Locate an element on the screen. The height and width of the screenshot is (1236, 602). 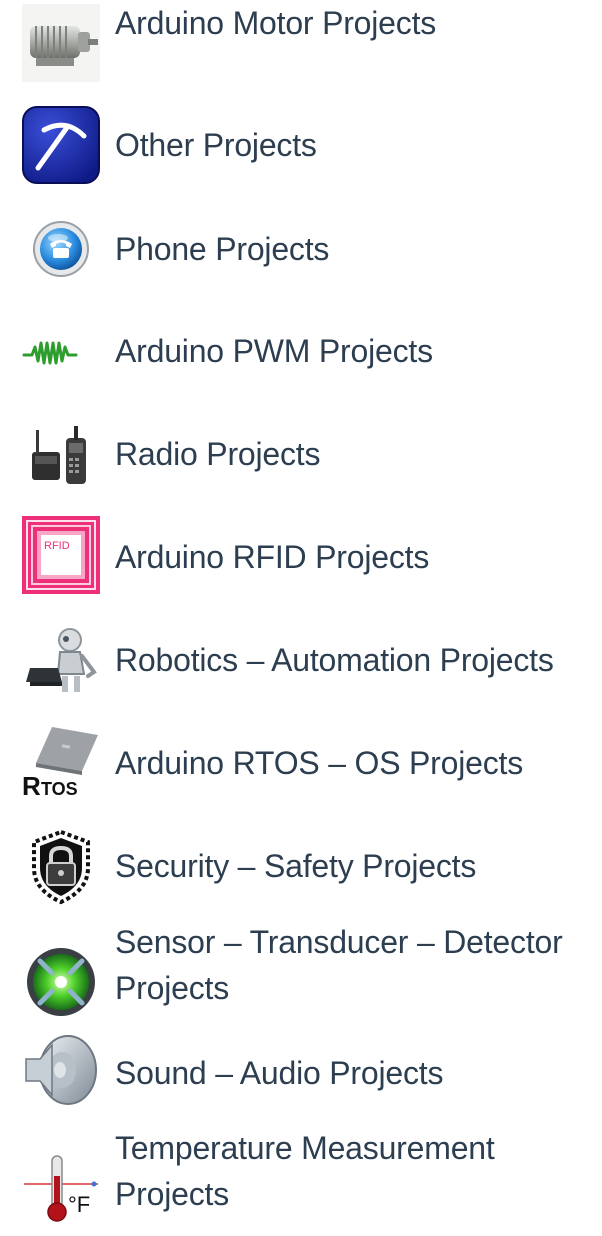
speaker-icon is located at coordinates (61, 1070).